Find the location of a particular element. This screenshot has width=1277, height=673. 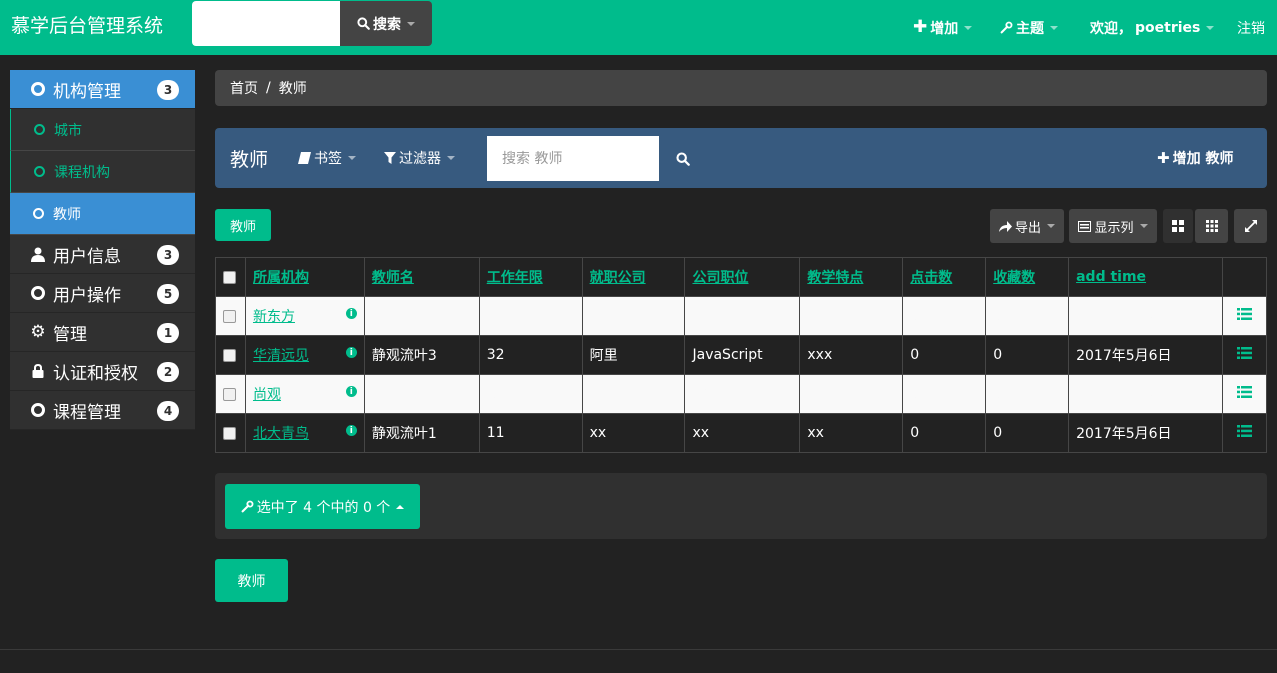

selection-actions-button: 选中了 4 个中的 0 个 is located at coordinates (322, 506).